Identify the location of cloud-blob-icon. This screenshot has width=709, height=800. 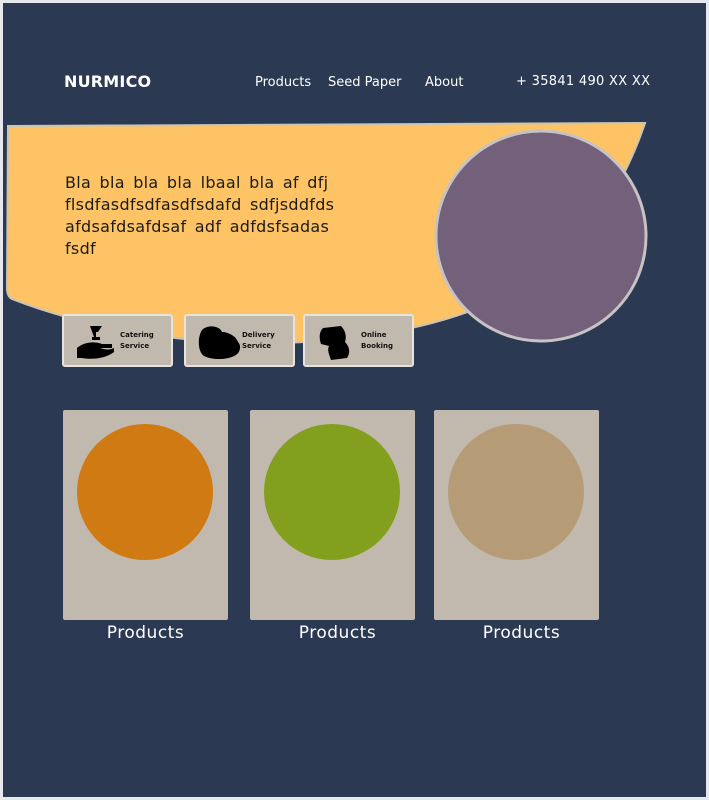
(219, 342).